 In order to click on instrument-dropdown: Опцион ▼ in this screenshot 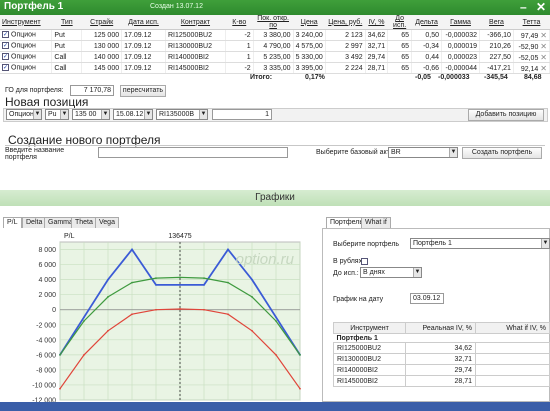, I will do `click(24, 114)`.